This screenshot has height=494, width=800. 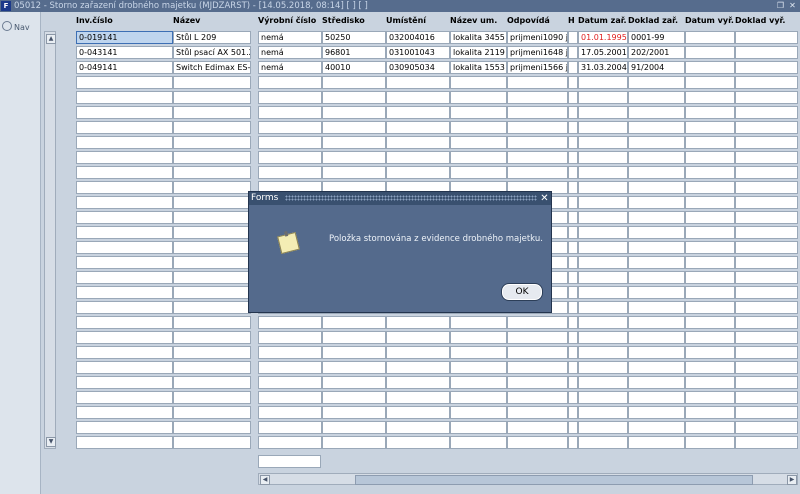 What do you see at coordinates (544, 198) in the screenshot?
I see `close-icon: ✕` at bounding box center [544, 198].